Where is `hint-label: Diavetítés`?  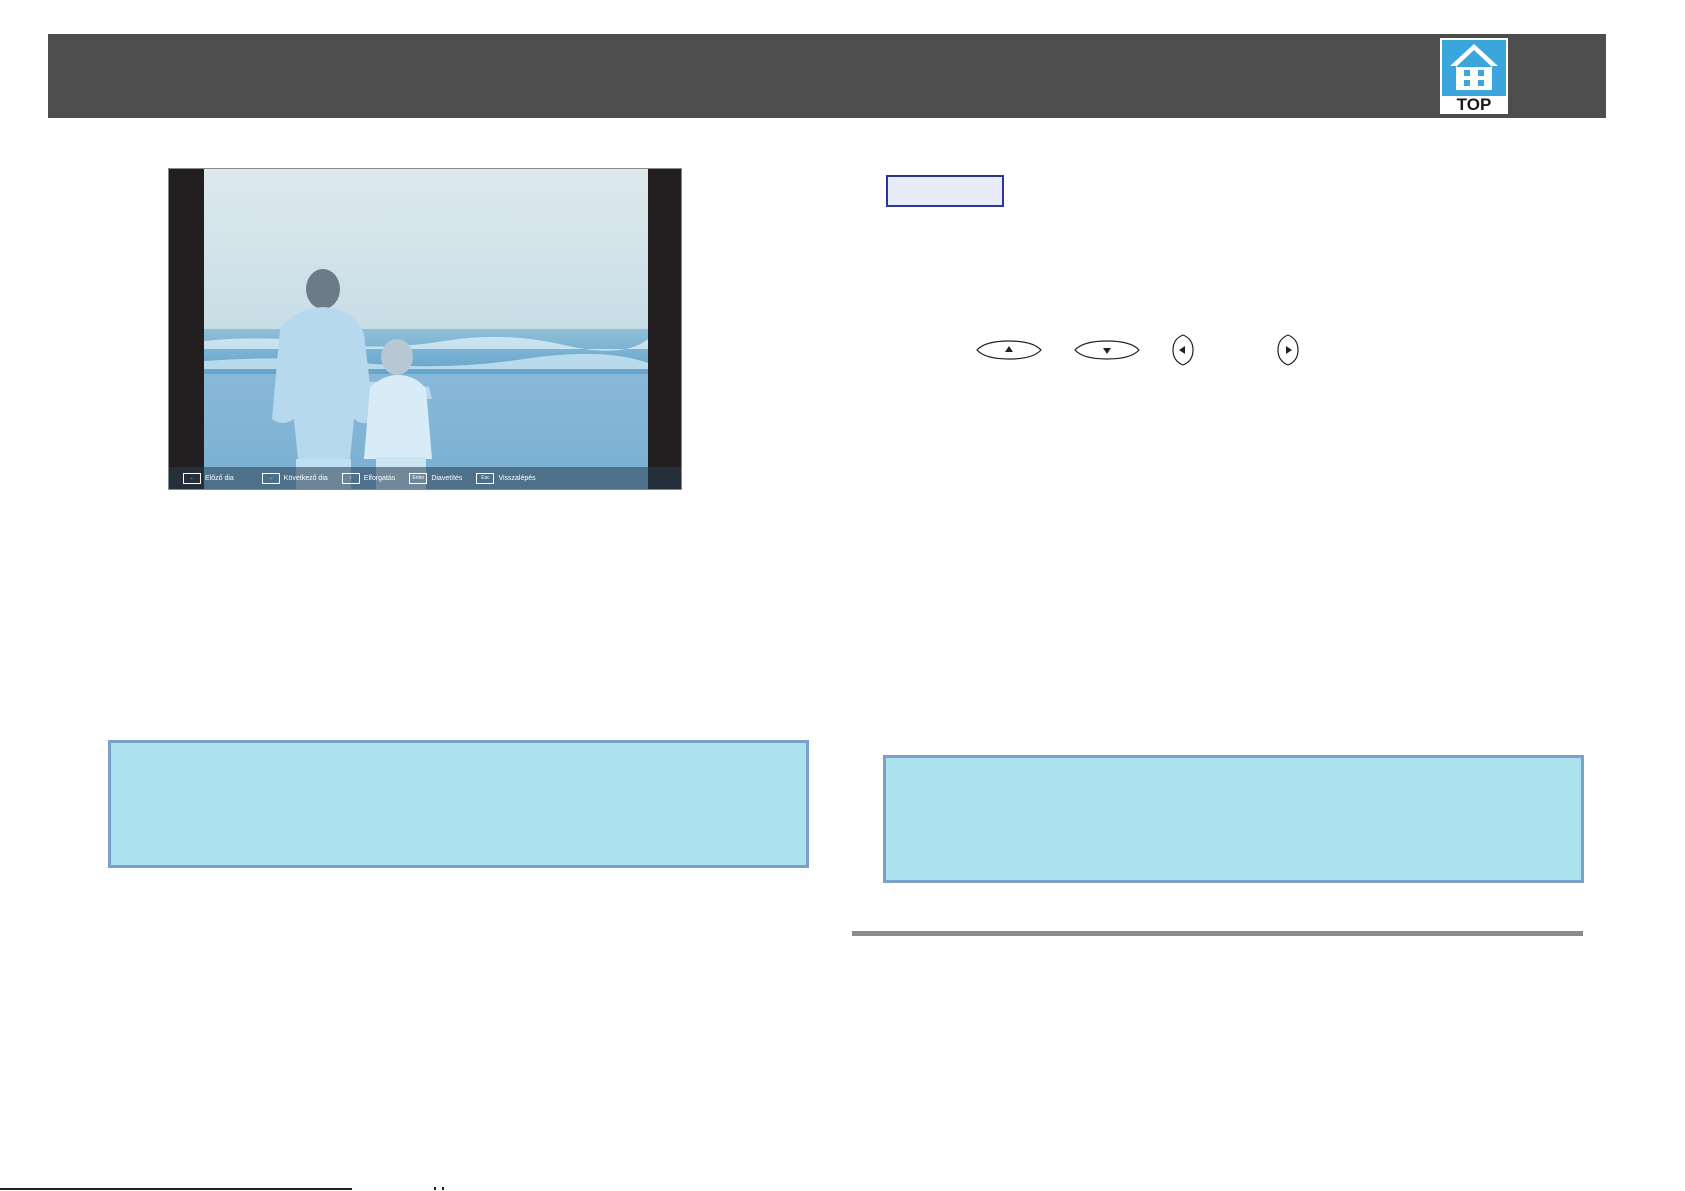
hint-label: Diavetítés is located at coordinates (447, 478).